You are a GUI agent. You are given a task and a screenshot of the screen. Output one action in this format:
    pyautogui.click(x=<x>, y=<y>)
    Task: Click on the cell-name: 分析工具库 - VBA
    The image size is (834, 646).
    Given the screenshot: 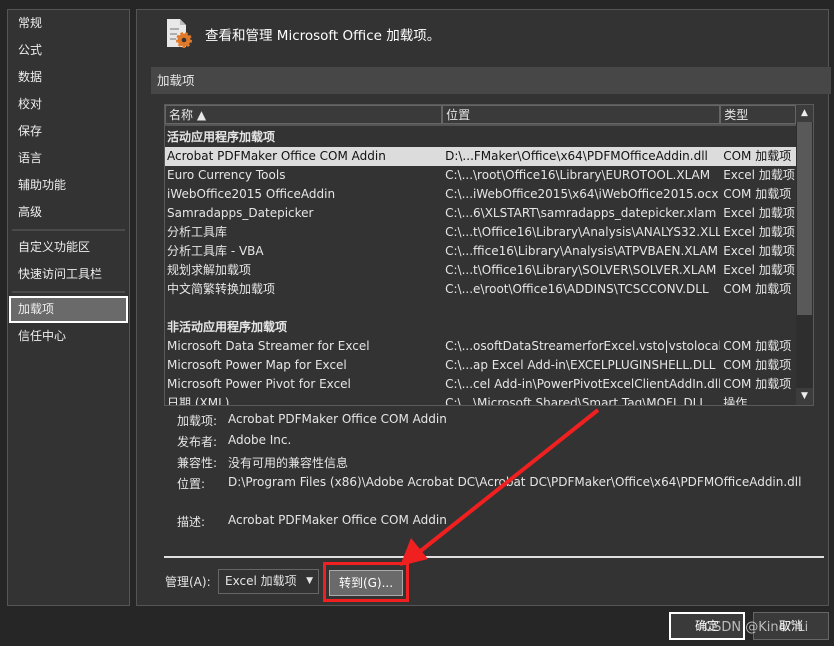 What is the action you would take?
    pyautogui.click(x=215, y=251)
    